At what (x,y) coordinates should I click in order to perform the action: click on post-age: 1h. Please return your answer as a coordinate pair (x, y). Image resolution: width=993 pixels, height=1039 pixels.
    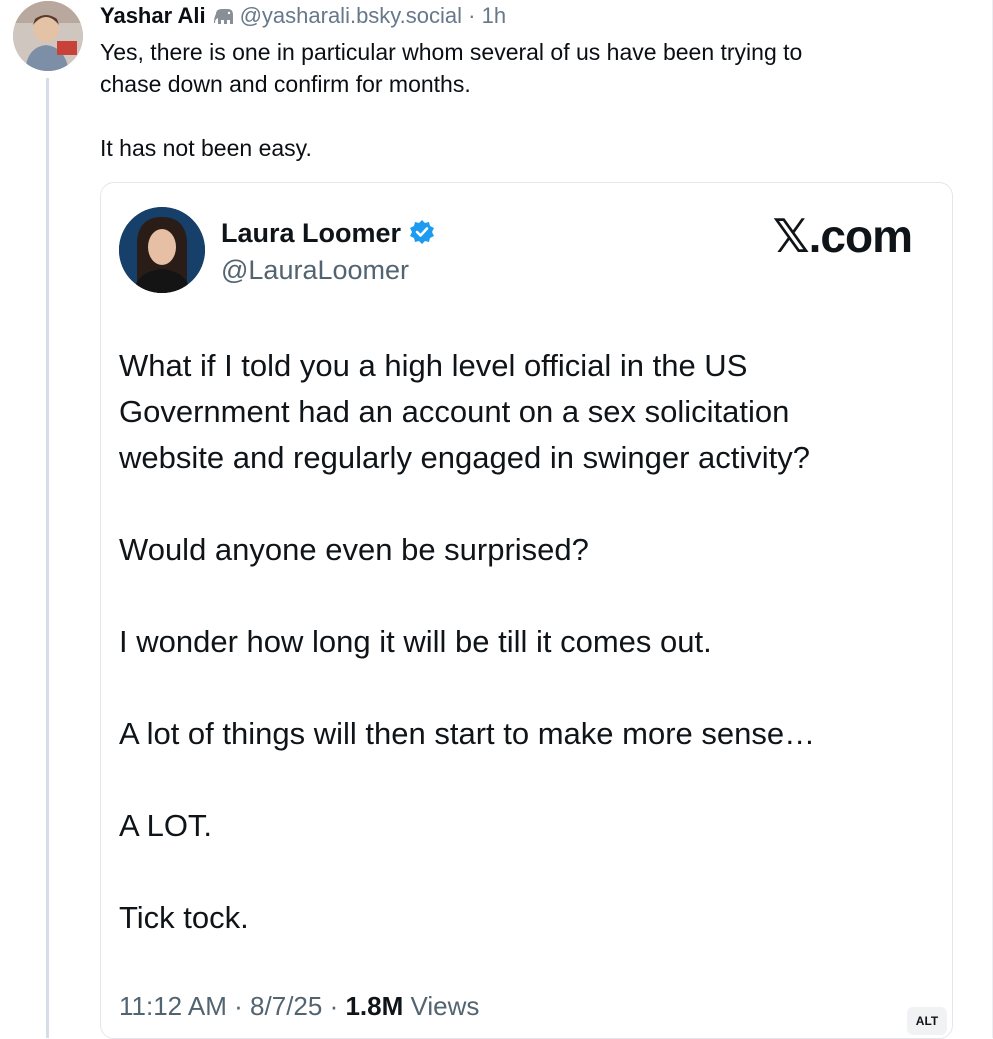
    Looking at the image, I should click on (494, 15).